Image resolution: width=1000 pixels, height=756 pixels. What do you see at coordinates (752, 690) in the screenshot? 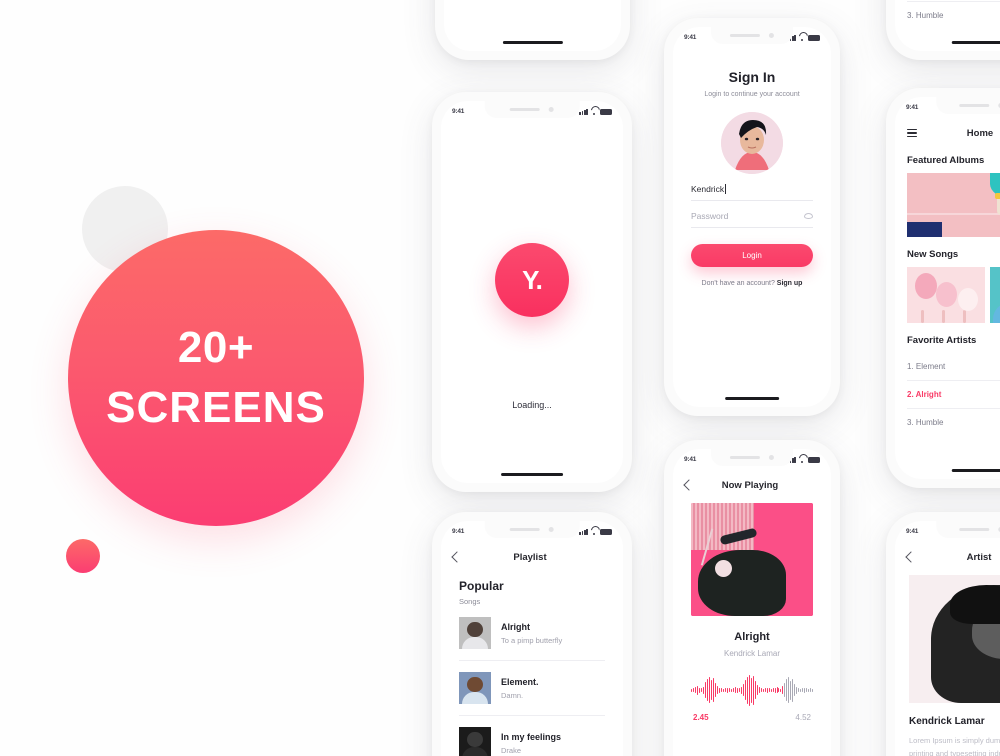
I see `audio-waveform` at bounding box center [752, 690].